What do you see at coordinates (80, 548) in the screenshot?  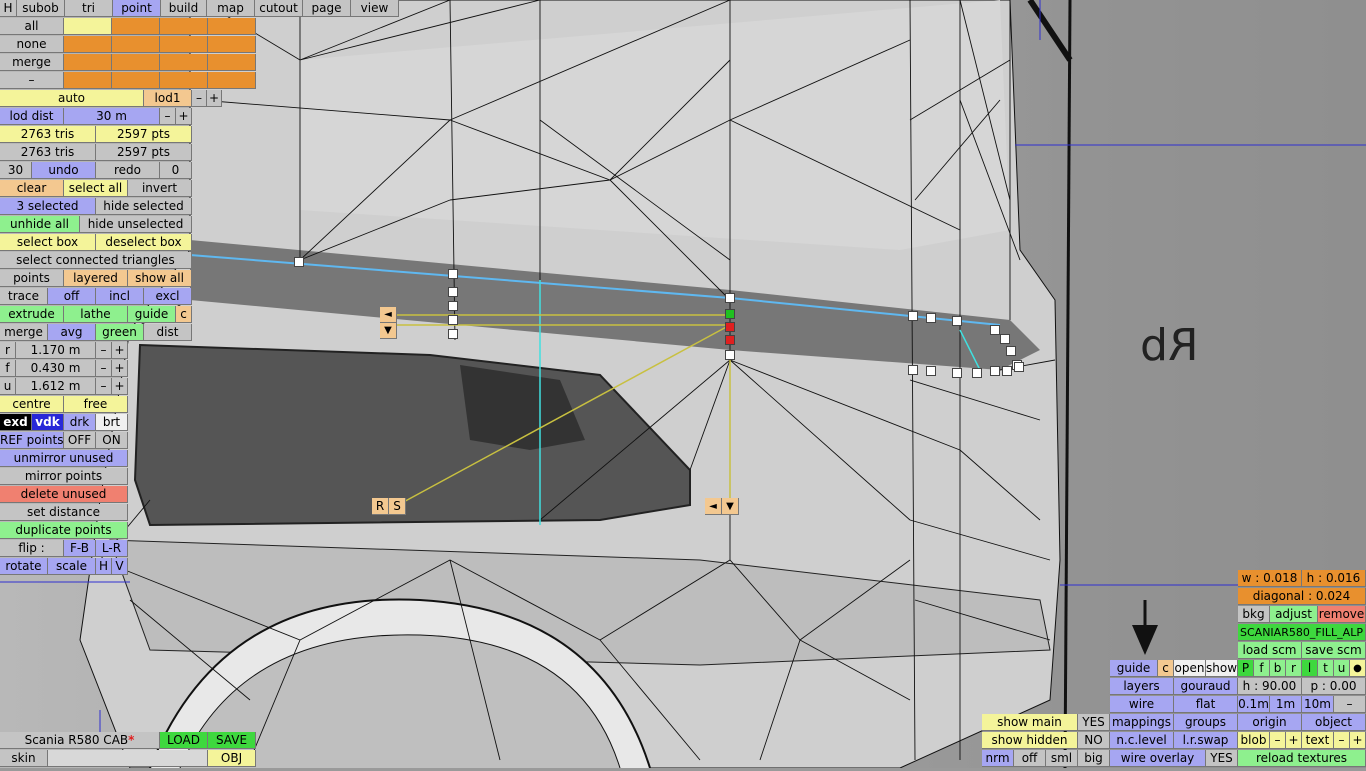 I see `flip-fb-button: F-B` at bounding box center [80, 548].